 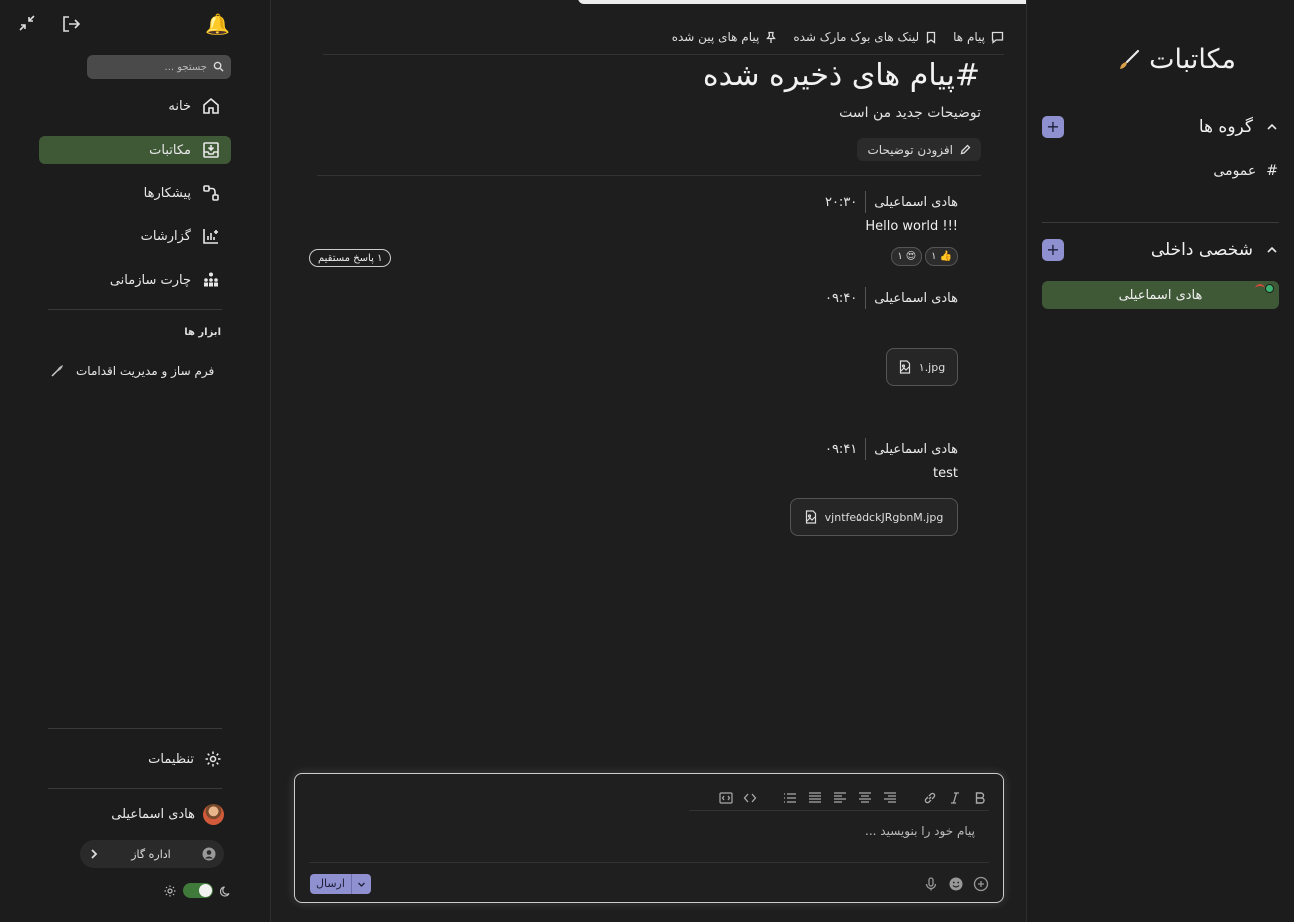 I want to click on tab-pinned-messages: پیام های پین شده, so click(x=725, y=37).